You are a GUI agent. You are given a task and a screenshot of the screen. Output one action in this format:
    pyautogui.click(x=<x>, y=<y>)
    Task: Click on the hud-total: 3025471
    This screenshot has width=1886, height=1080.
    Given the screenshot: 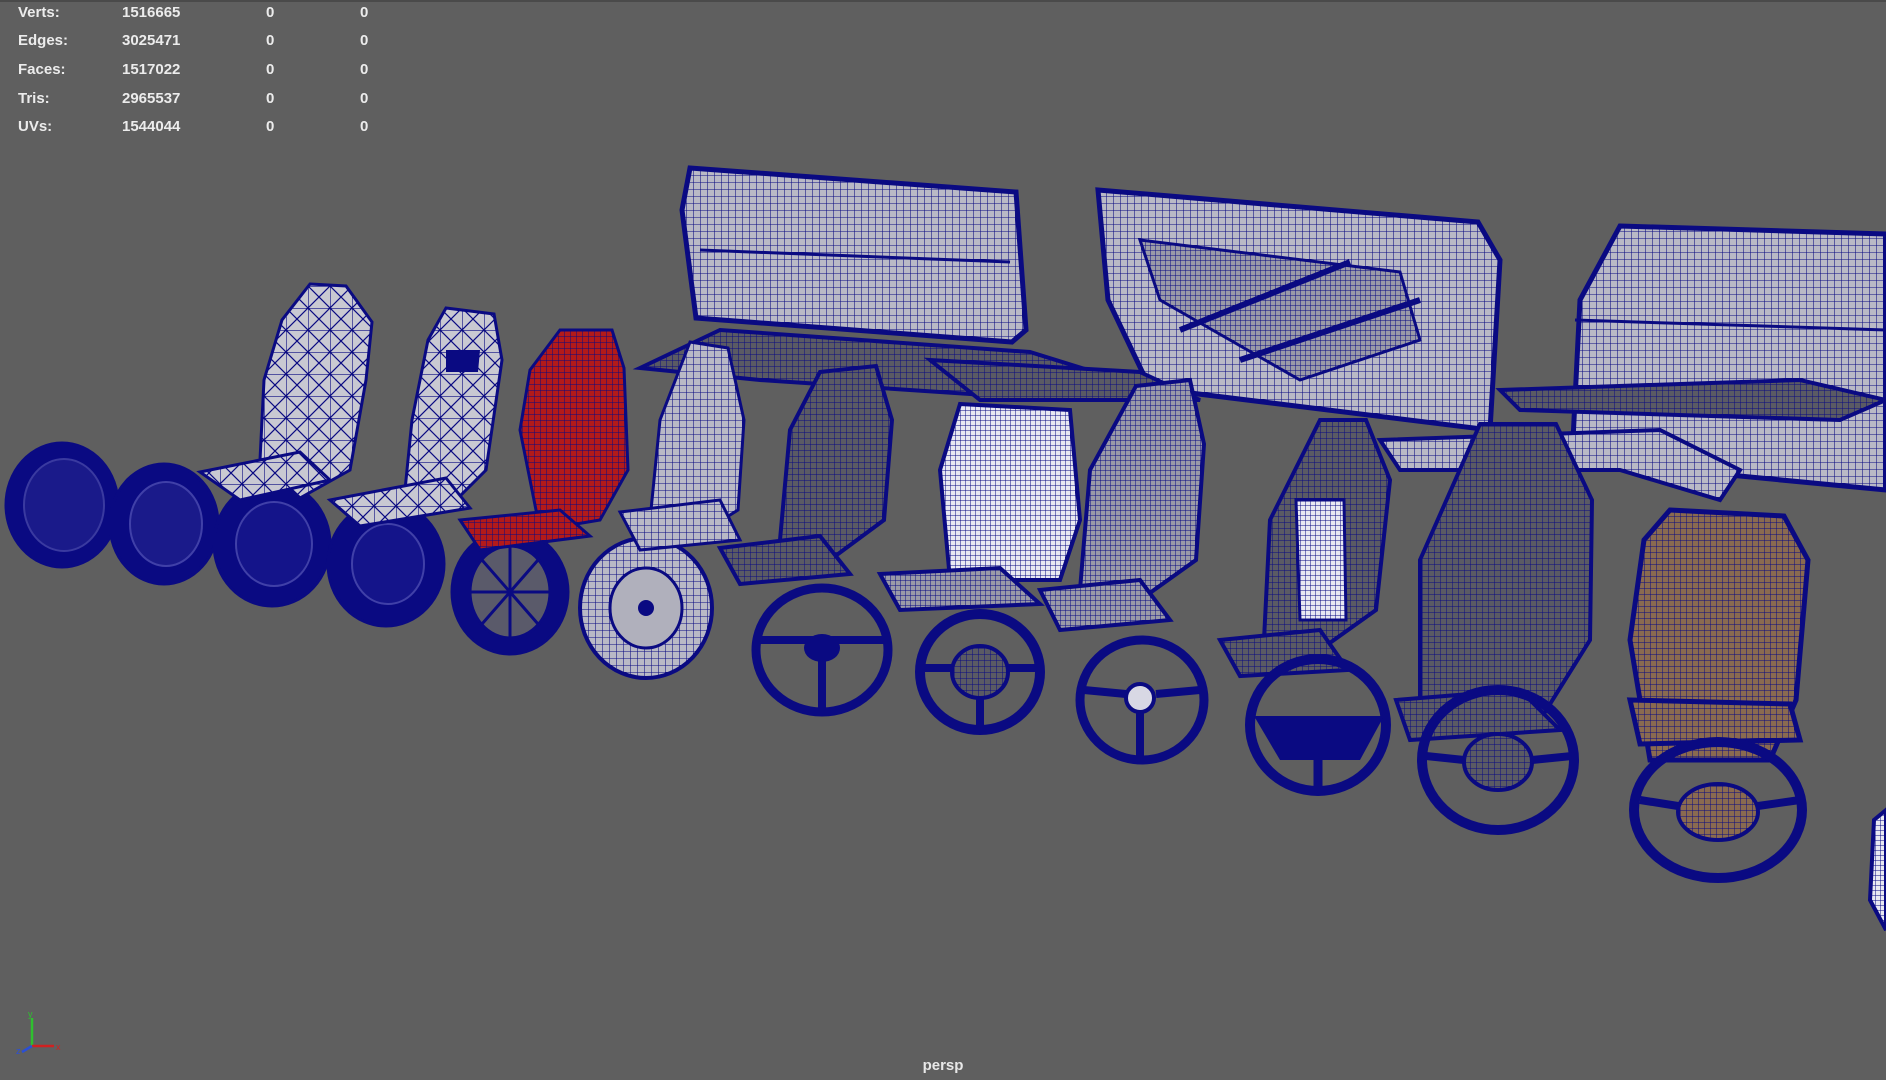 What is the action you would take?
    pyautogui.click(x=151, y=40)
    